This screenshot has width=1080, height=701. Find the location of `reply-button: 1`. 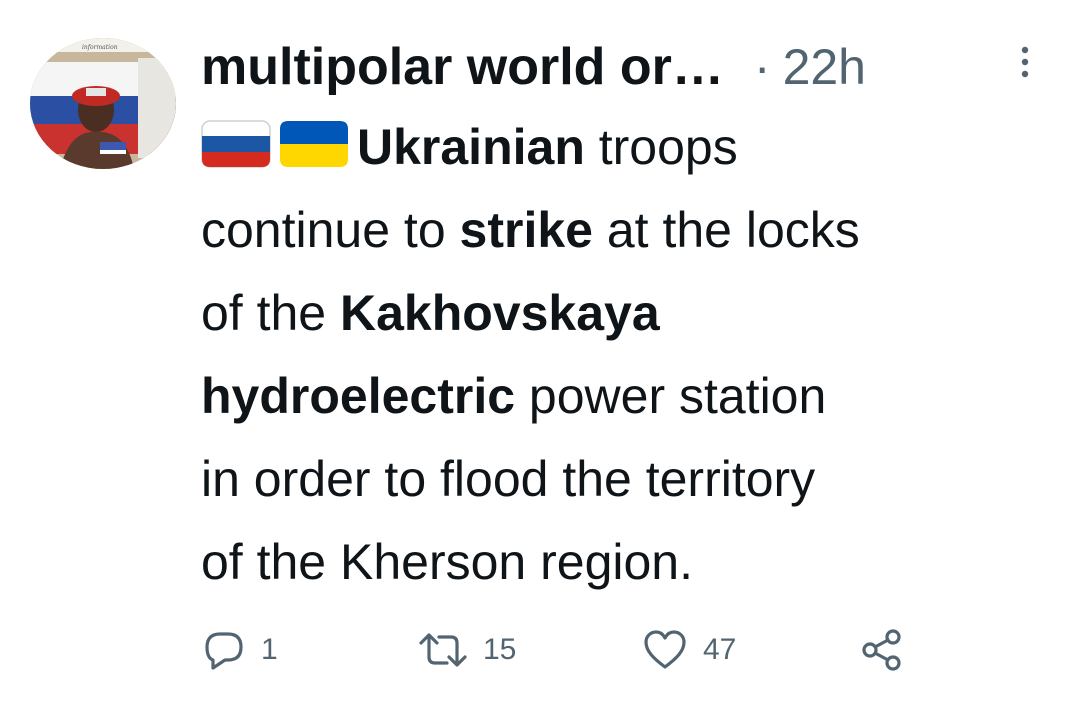

reply-button: 1 is located at coordinates (239, 650).